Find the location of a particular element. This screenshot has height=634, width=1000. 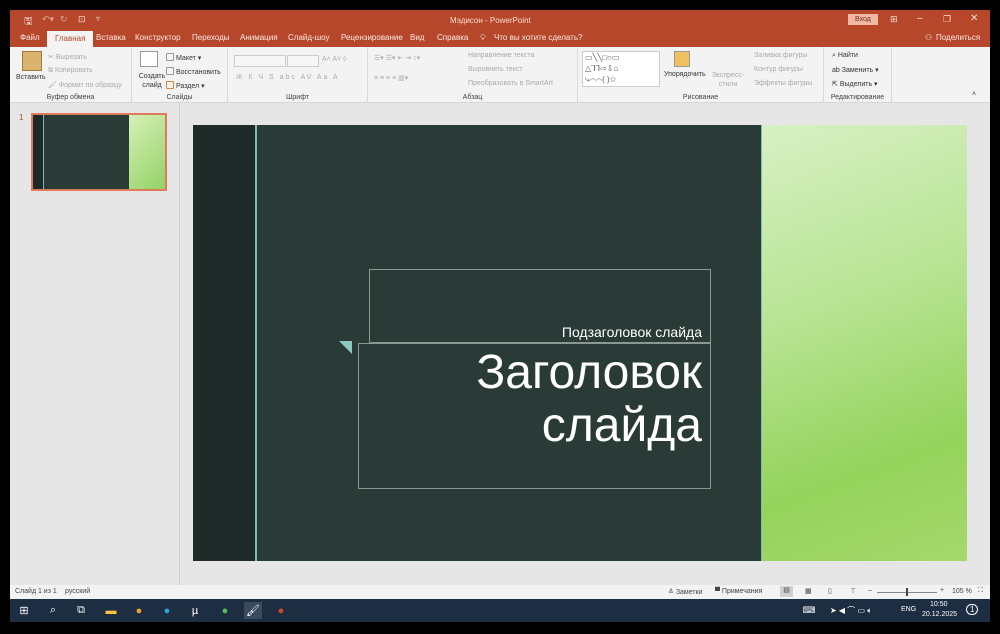

paint-app-icon: 🖌︎ is located at coordinates (253, 610).